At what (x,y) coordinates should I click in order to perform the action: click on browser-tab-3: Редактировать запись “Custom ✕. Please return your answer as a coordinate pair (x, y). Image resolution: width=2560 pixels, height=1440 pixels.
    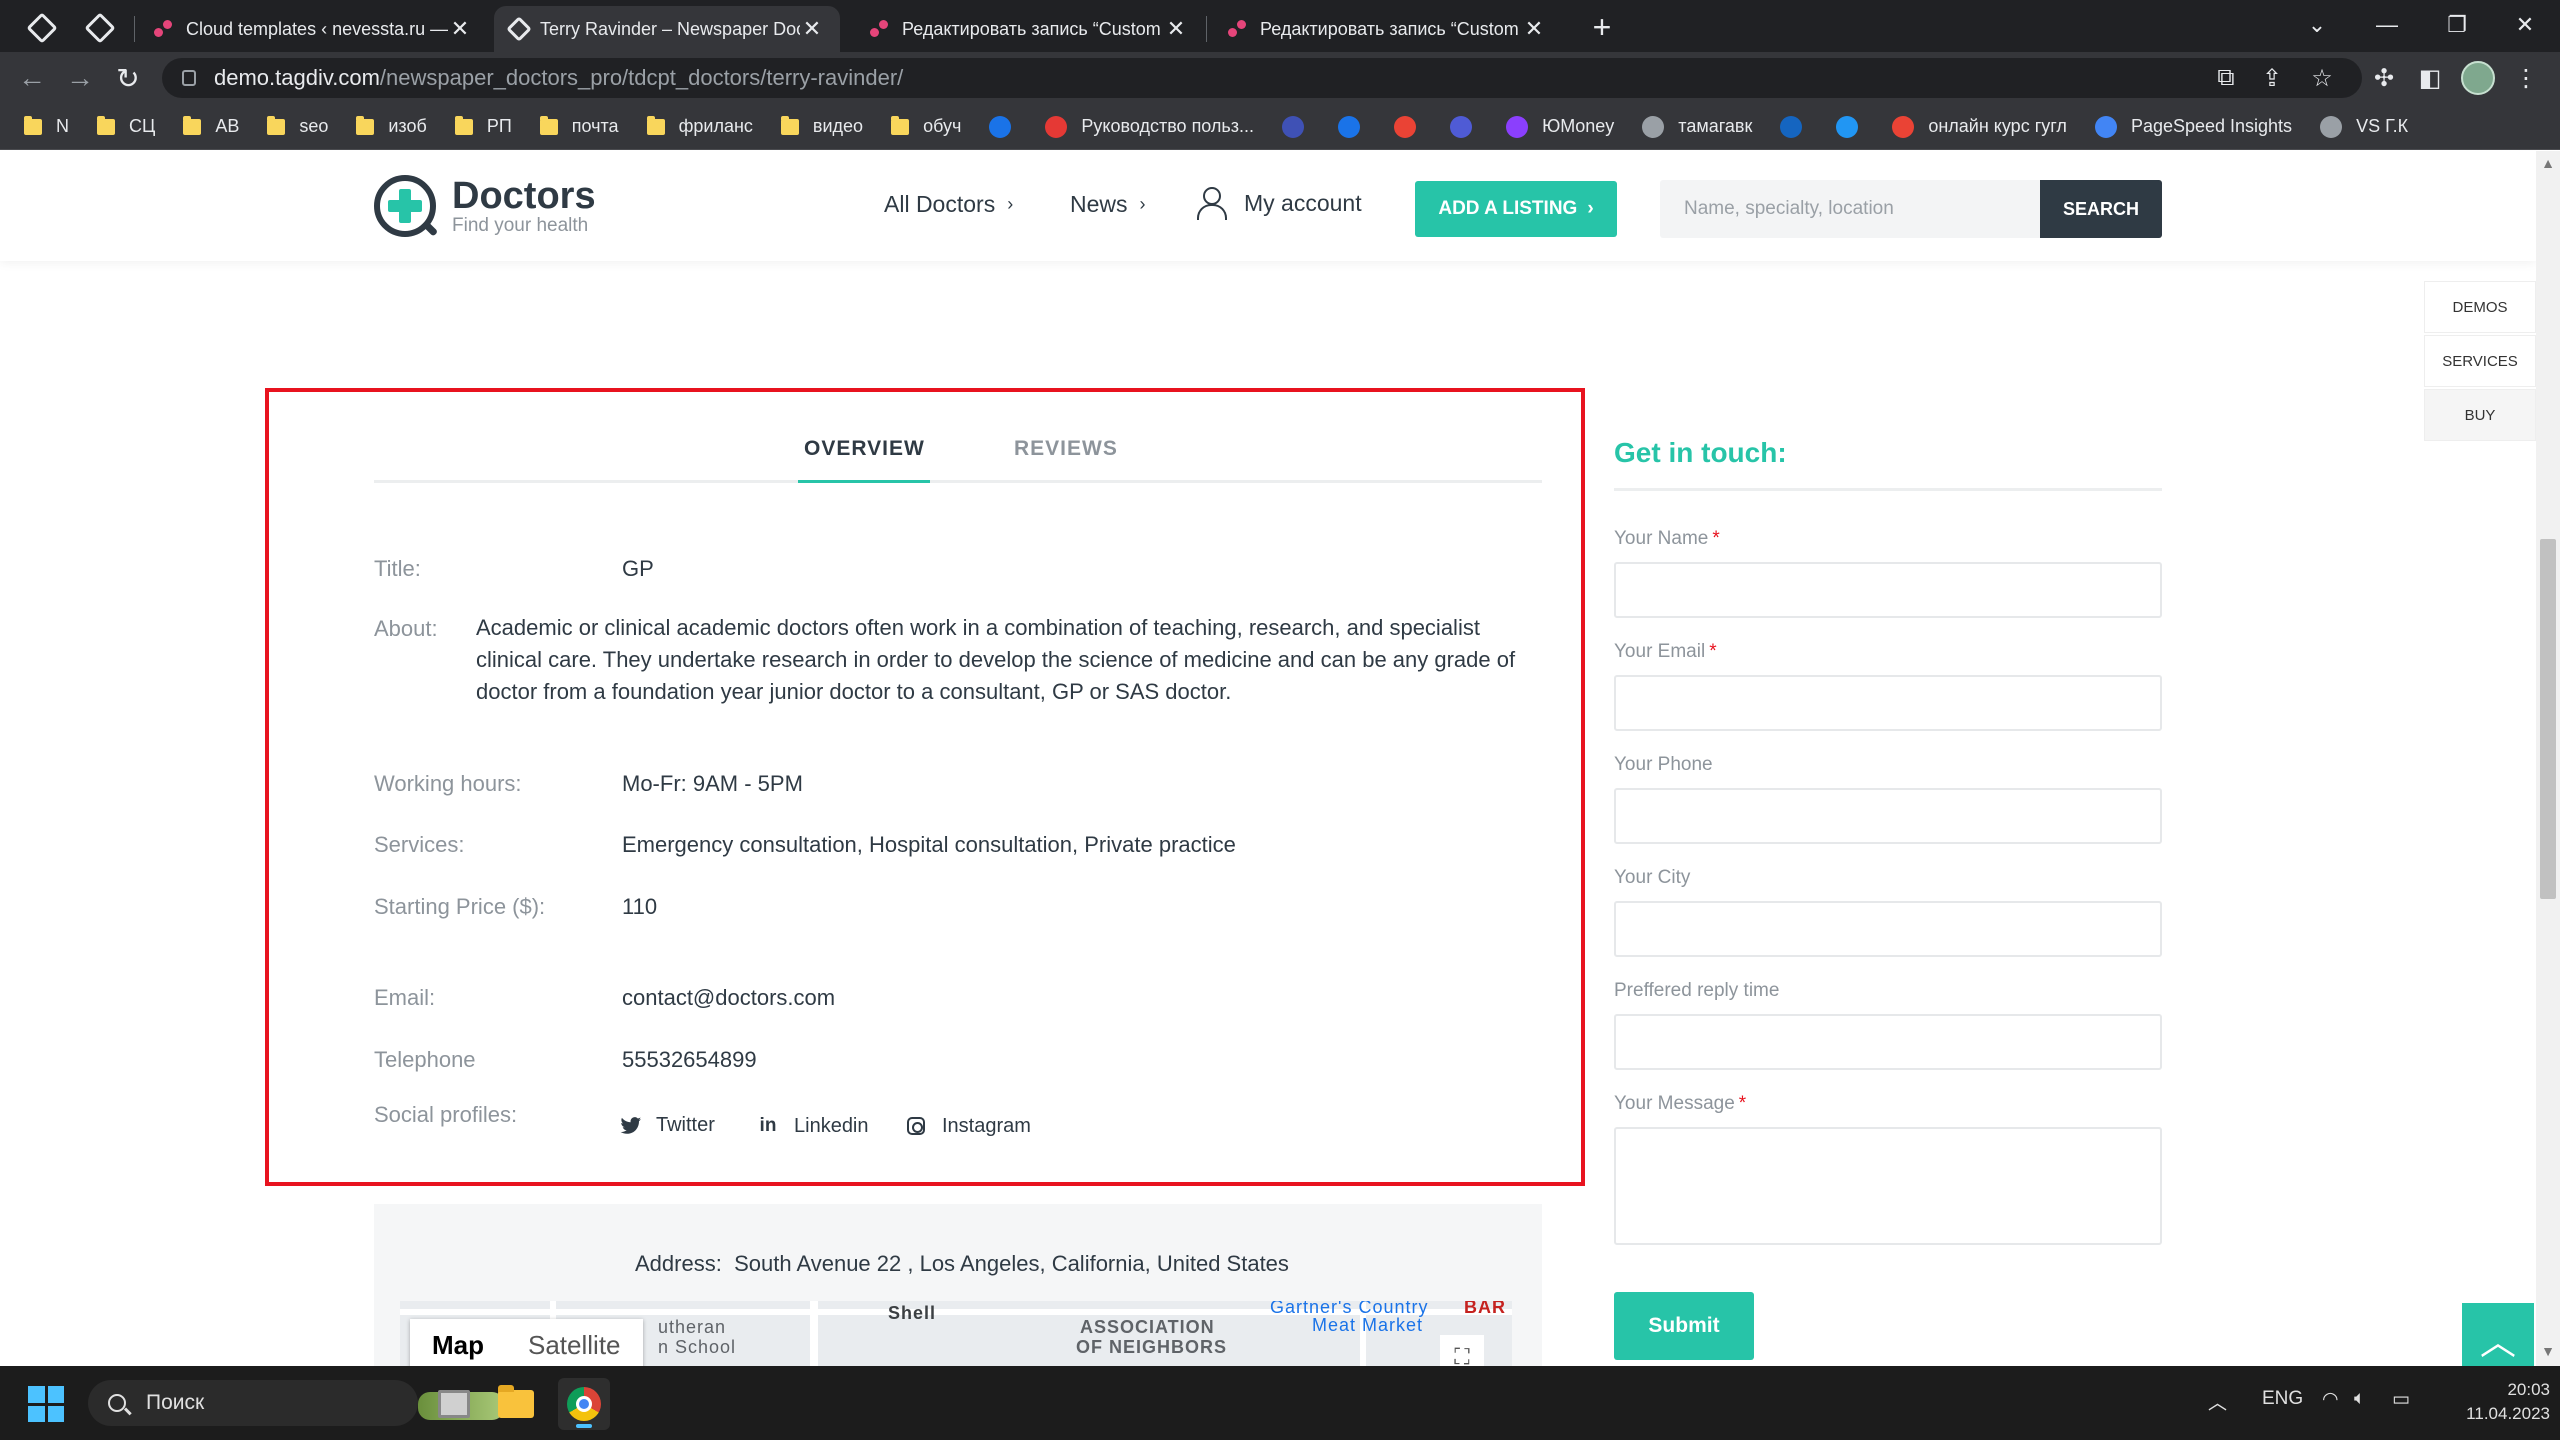
    Looking at the image, I should click on (1028, 29).